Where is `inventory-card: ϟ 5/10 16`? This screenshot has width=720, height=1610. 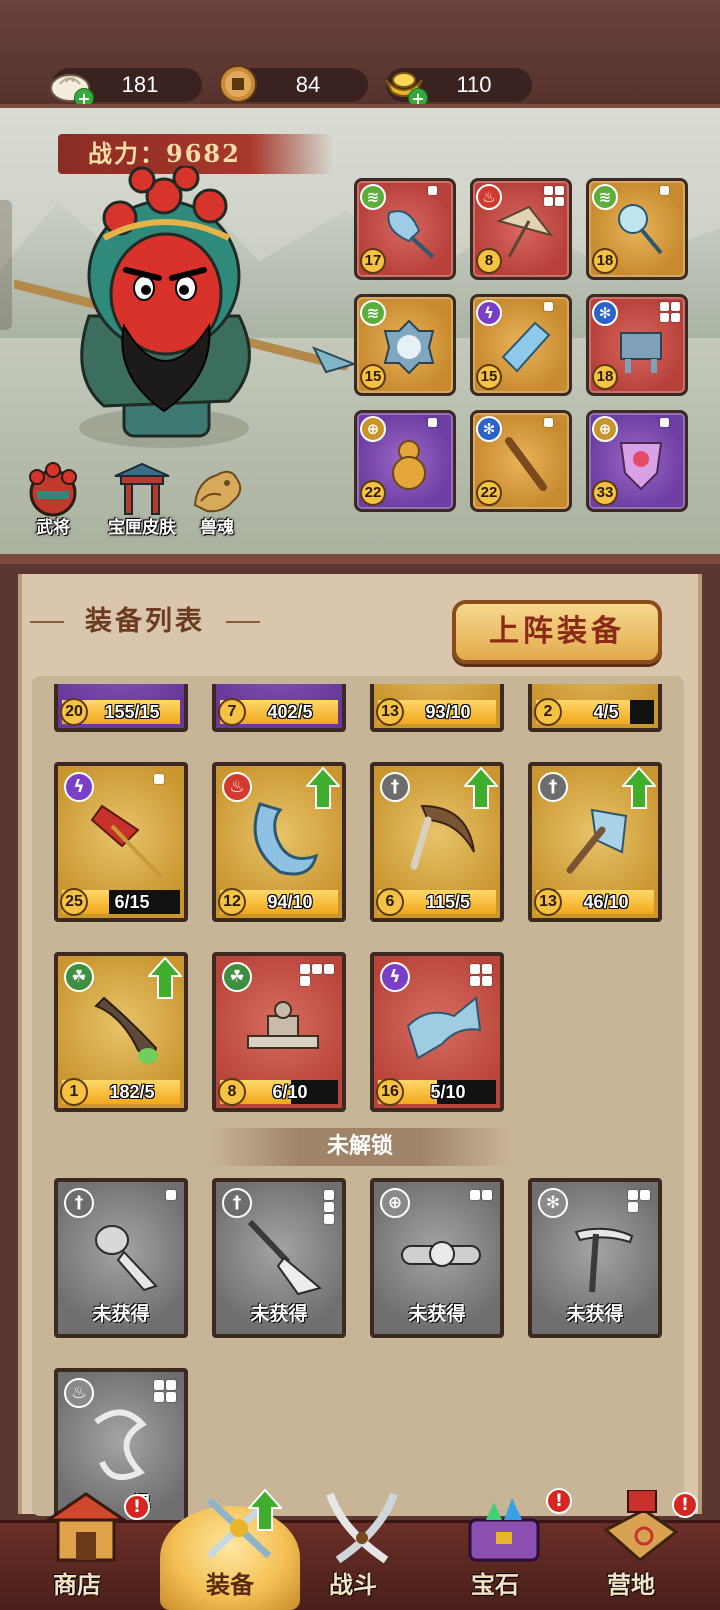
inventory-card: ϟ 5/10 16 is located at coordinates (437, 1032).